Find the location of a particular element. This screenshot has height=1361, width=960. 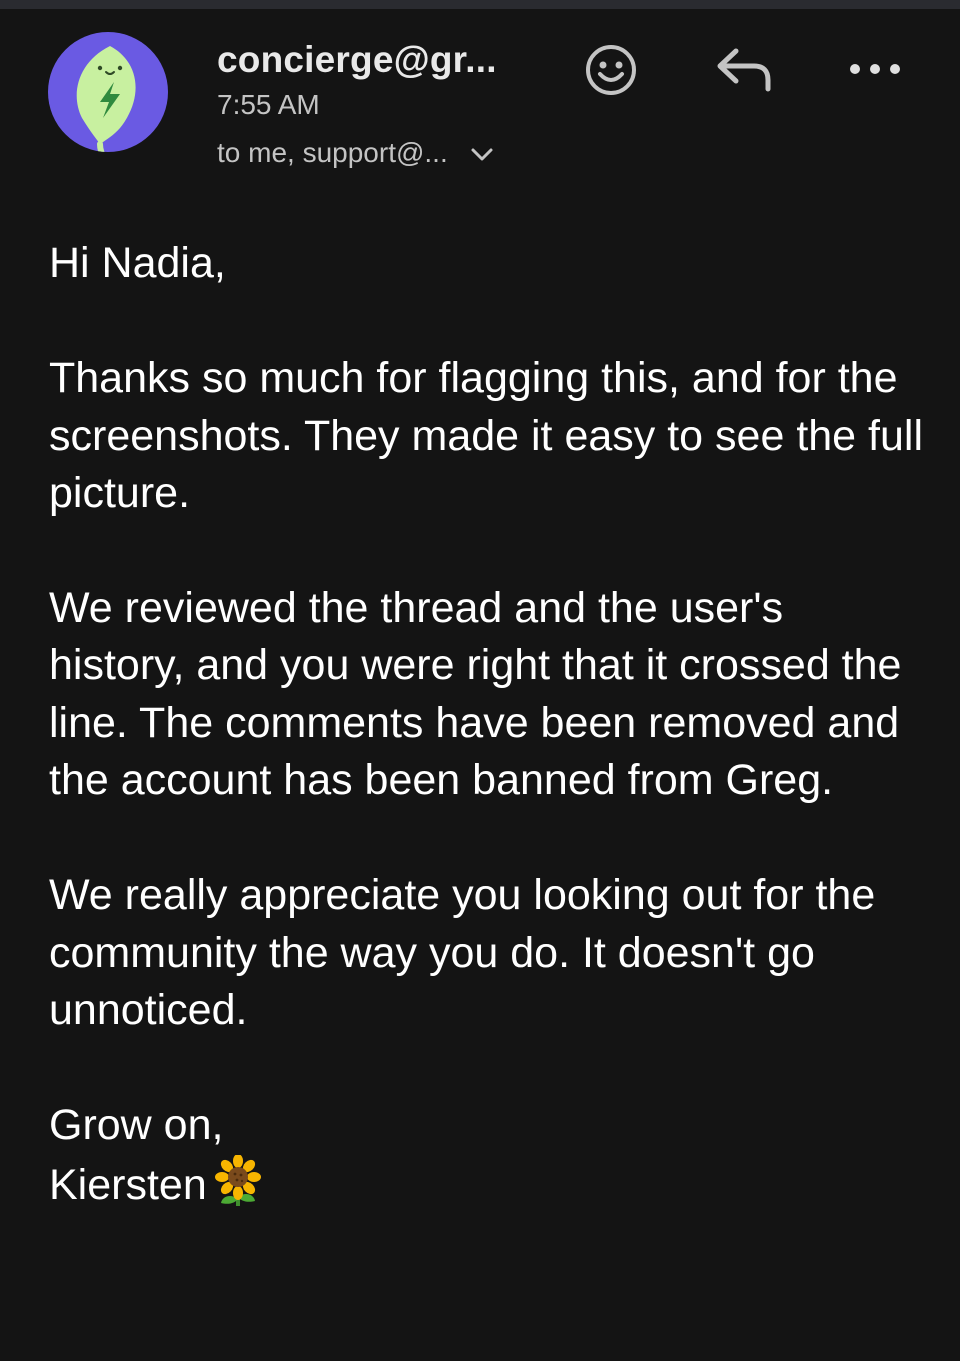

reply-button is located at coordinates (744, 70).